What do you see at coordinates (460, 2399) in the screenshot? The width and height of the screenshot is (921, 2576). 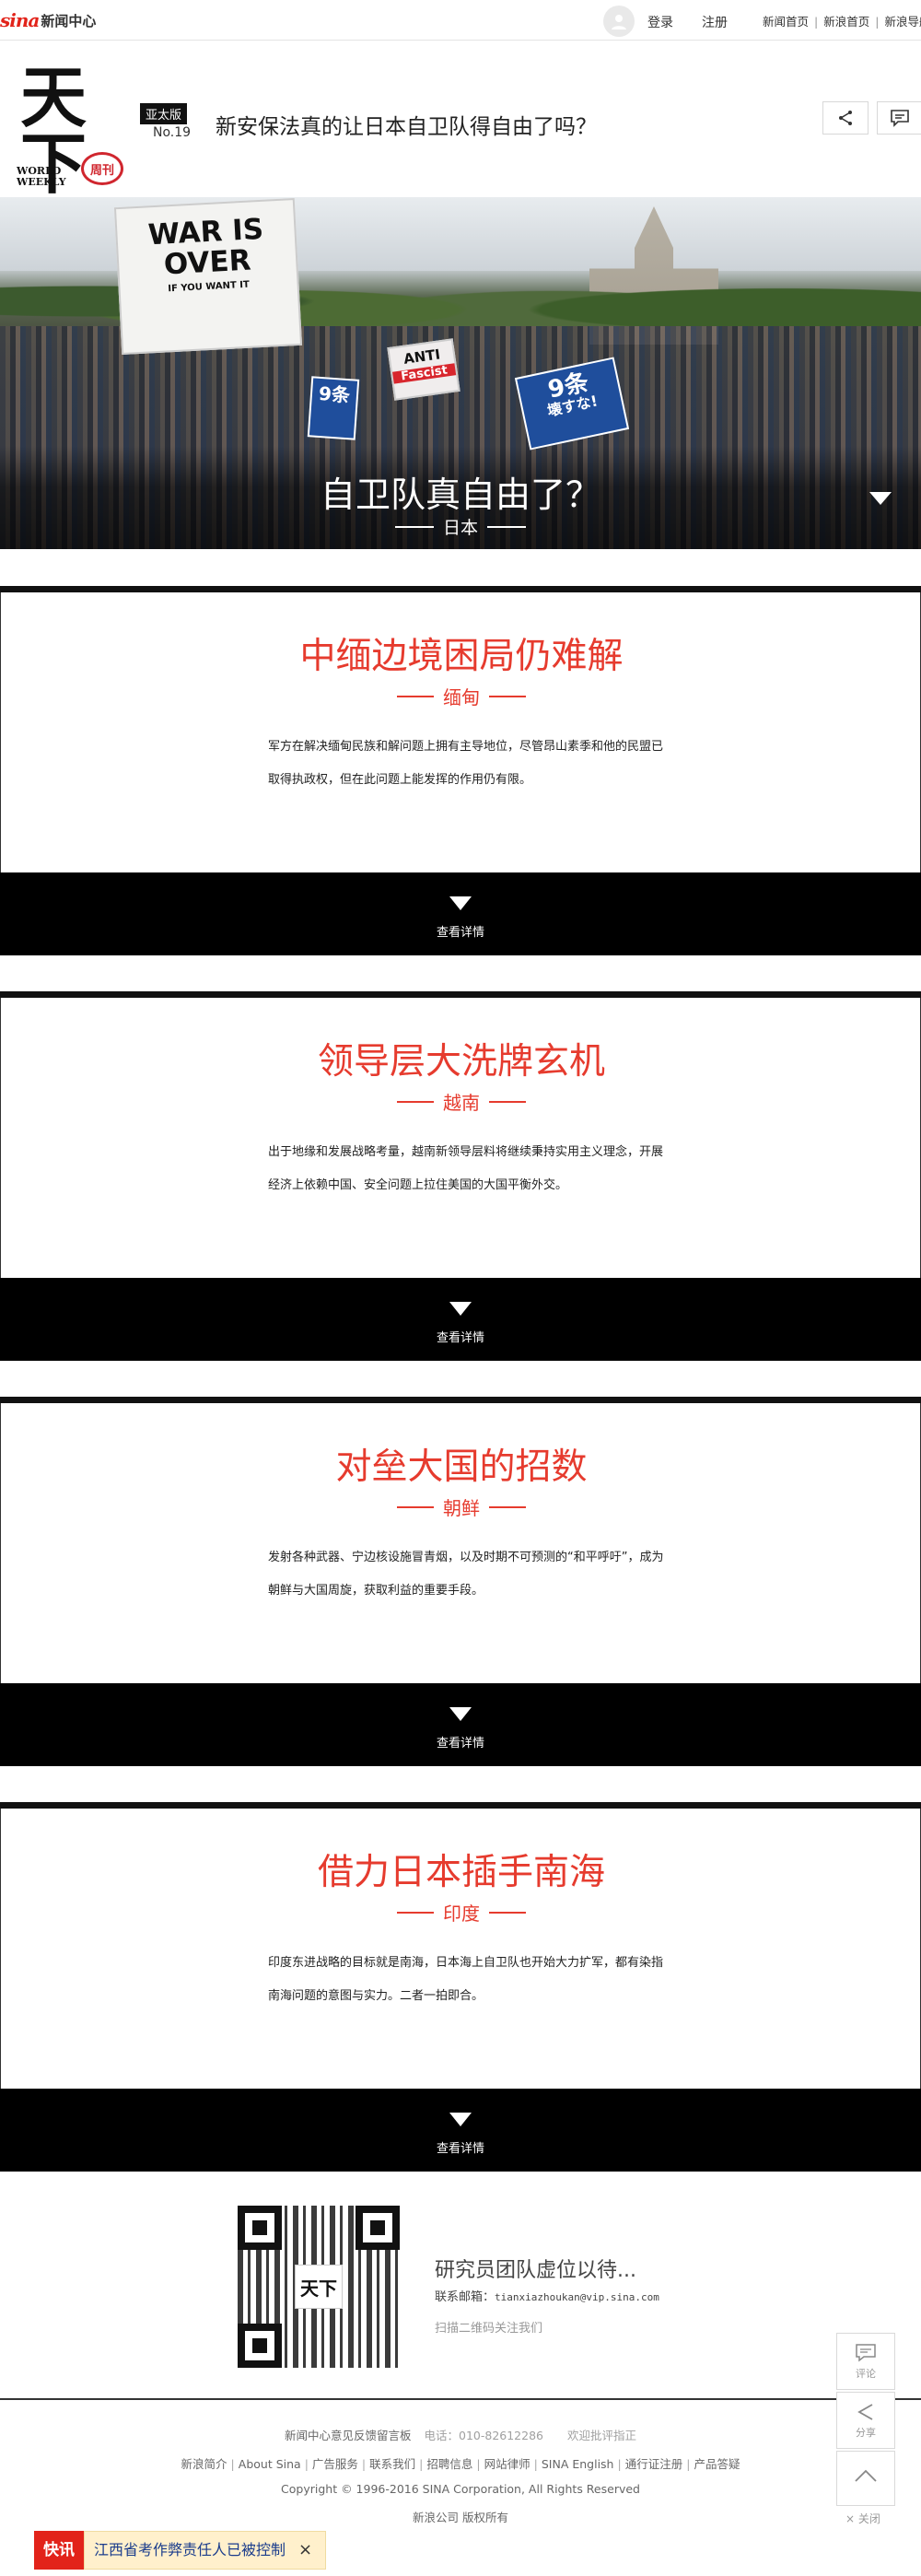 I see `footer-divider` at bounding box center [460, 2399].